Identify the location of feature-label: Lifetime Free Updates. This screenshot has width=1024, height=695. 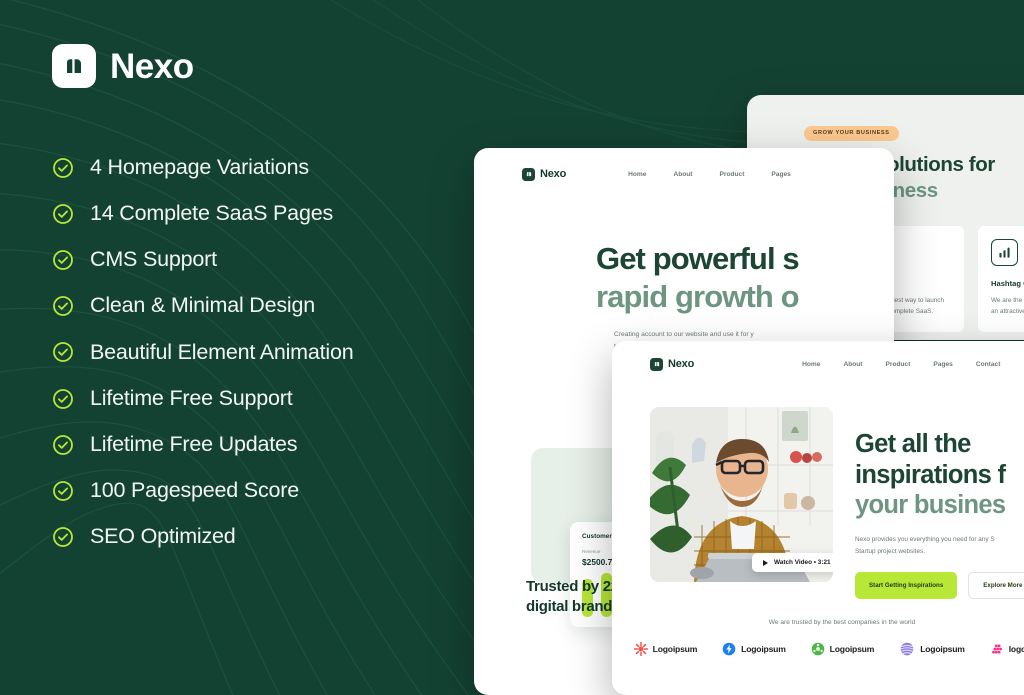
(194, 443).